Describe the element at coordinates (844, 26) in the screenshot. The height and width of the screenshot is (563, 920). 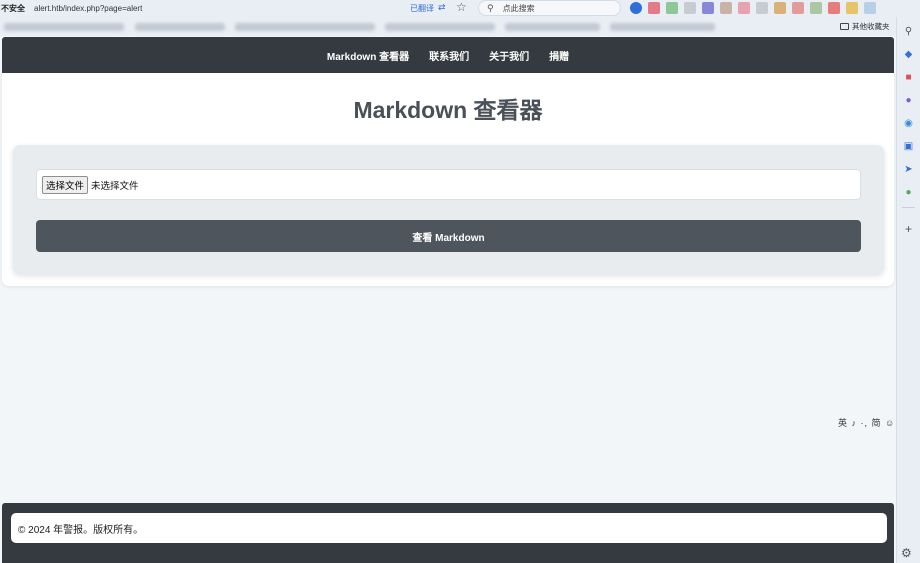
I see `folder-icon` at that location.